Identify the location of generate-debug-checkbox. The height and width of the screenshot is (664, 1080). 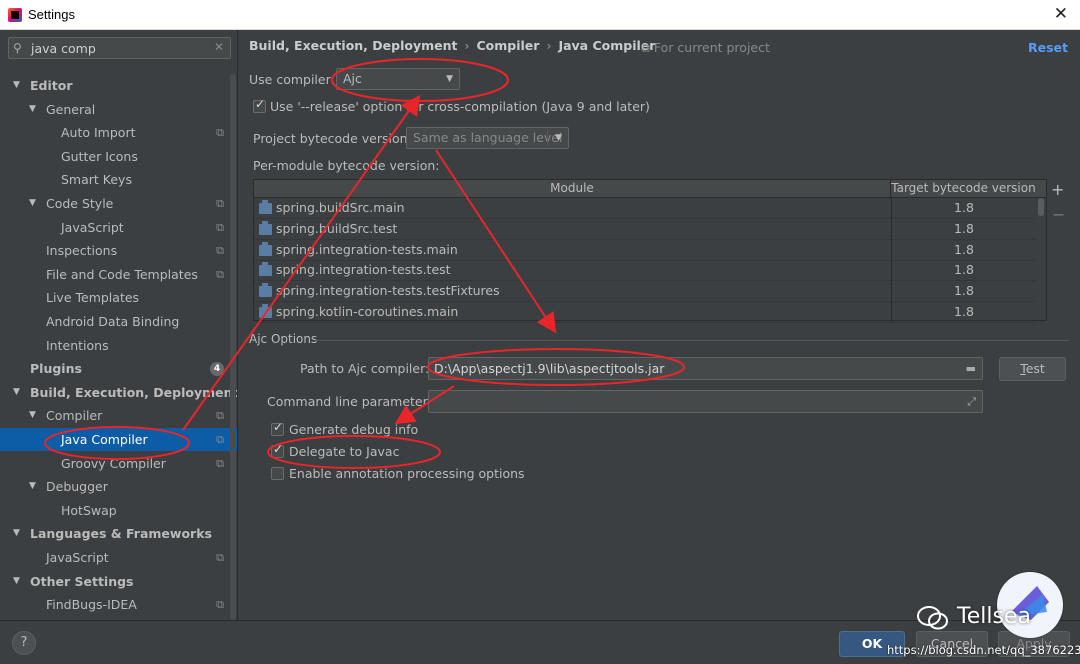
(277, 428).